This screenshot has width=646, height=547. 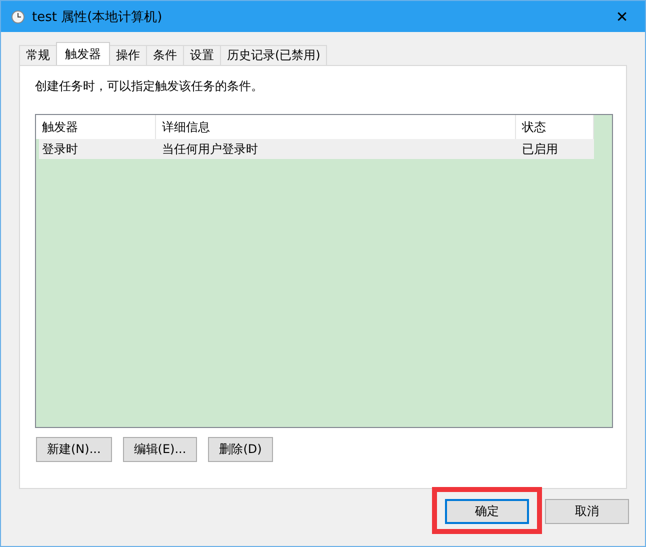 What do you see at coordinates (60, 149) in the screenshot?
I see `table-cell-text: 登录时` at bounding box center [60, 149].